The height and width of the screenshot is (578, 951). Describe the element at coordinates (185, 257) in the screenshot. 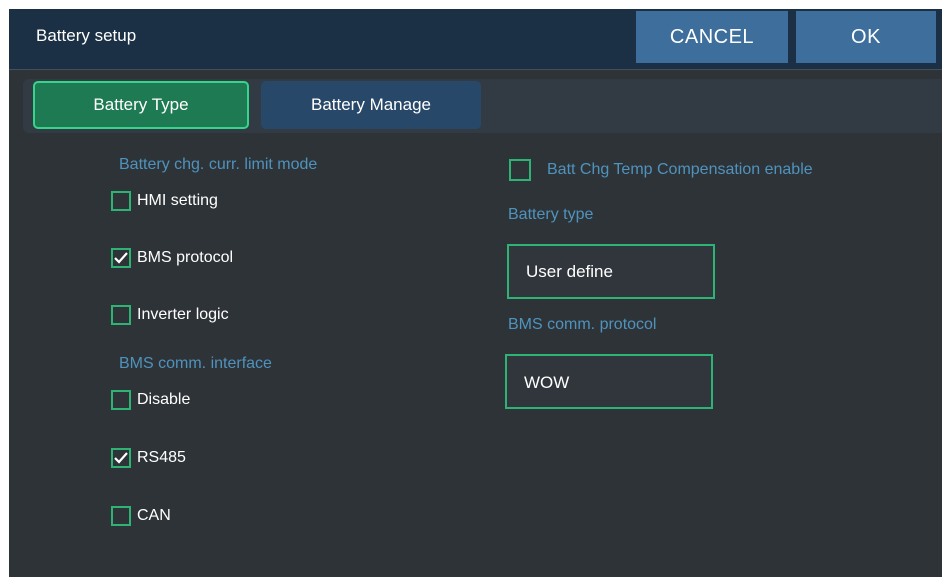

I see `bms-protocol-label: BMS protocol` at that location.